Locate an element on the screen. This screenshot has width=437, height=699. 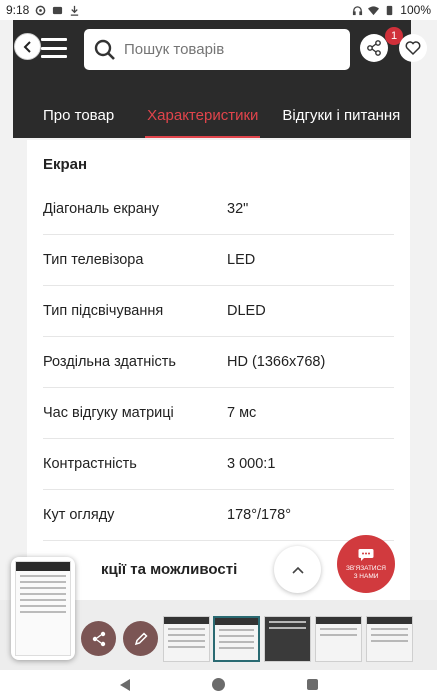
chevron-up-icon is located at coordinates (297, 570).